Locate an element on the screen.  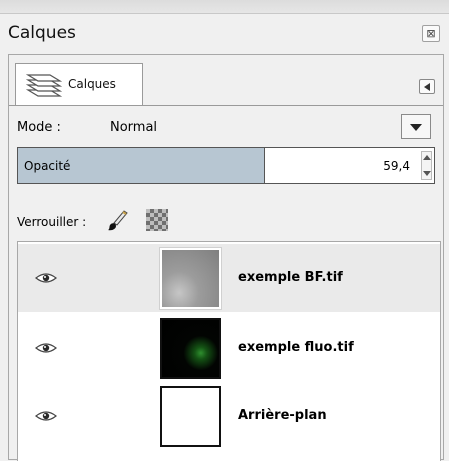
spin-down-icon is located at coordinates (427, 173).